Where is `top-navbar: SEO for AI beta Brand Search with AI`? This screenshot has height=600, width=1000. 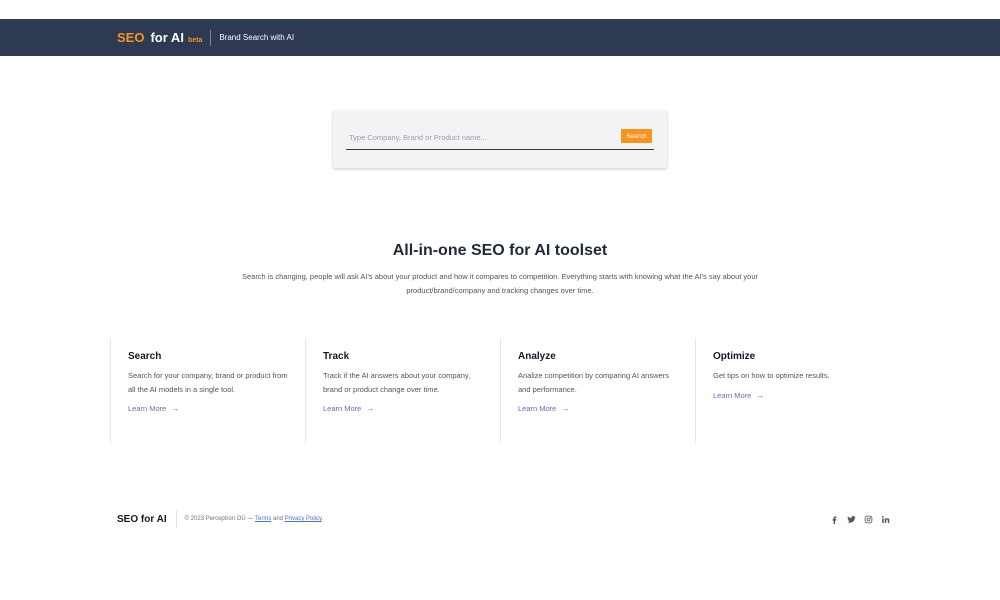
top-navbar: SEO for AI beta Brand Search with AI is located at coordinates (500, 37).